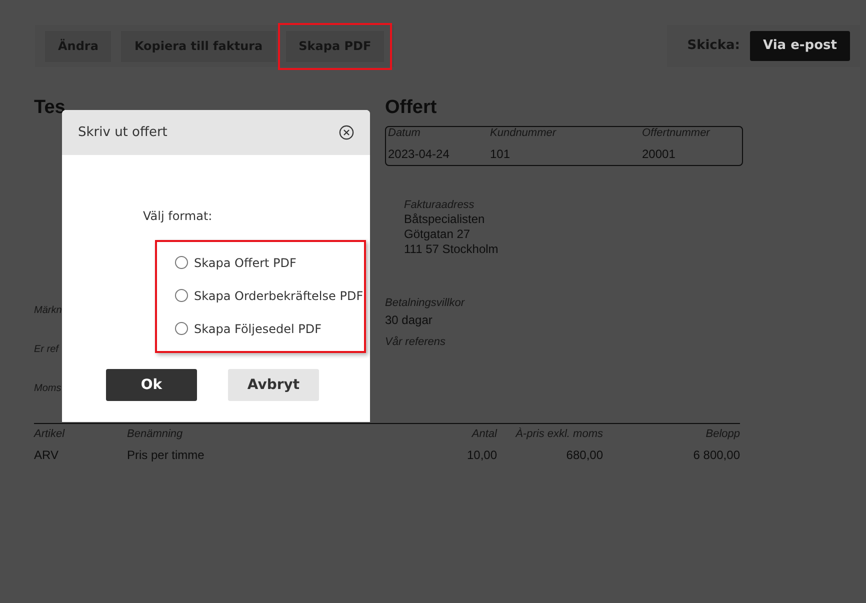 The width and height of the screenshot is (866, 603). What do you see at coordinates (245, 263) in the screenshot?
I see `option-label: Skapa Offert PDF` at bounding box center [245, 263].